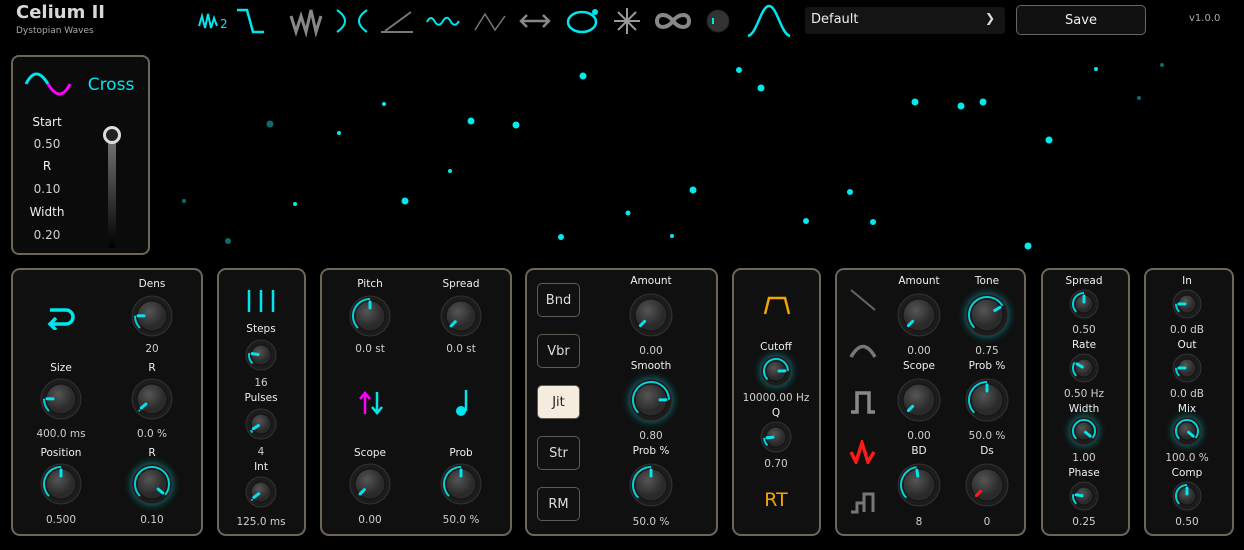  I want to click on red-zigzag-icon, so click(863, 452).